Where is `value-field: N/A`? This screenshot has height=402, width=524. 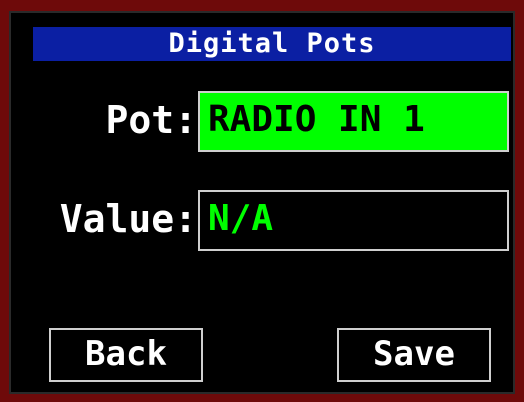
value-field: N/A is located at coordinates (353, 220).